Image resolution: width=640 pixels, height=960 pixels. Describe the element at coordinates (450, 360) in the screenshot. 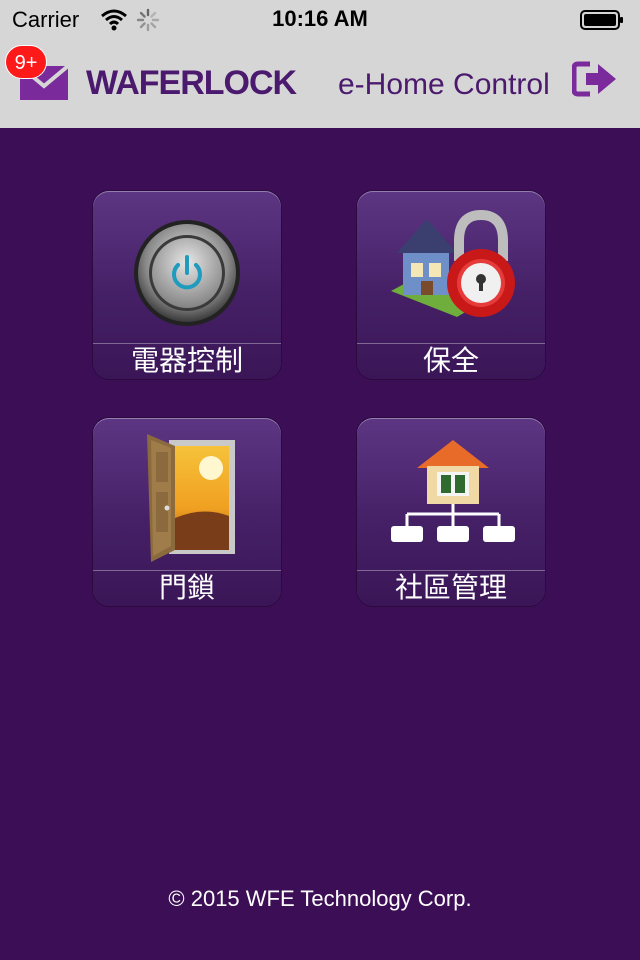

I see `tile-label: 保全` at that location.